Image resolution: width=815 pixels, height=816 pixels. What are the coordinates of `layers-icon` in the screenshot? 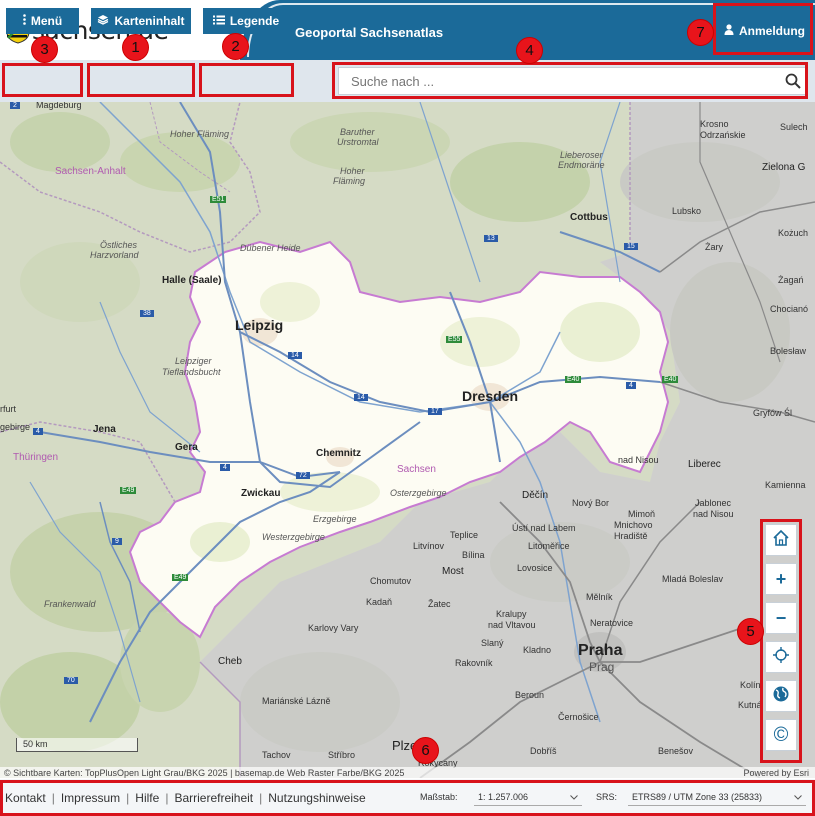 It's located at (103, 21).